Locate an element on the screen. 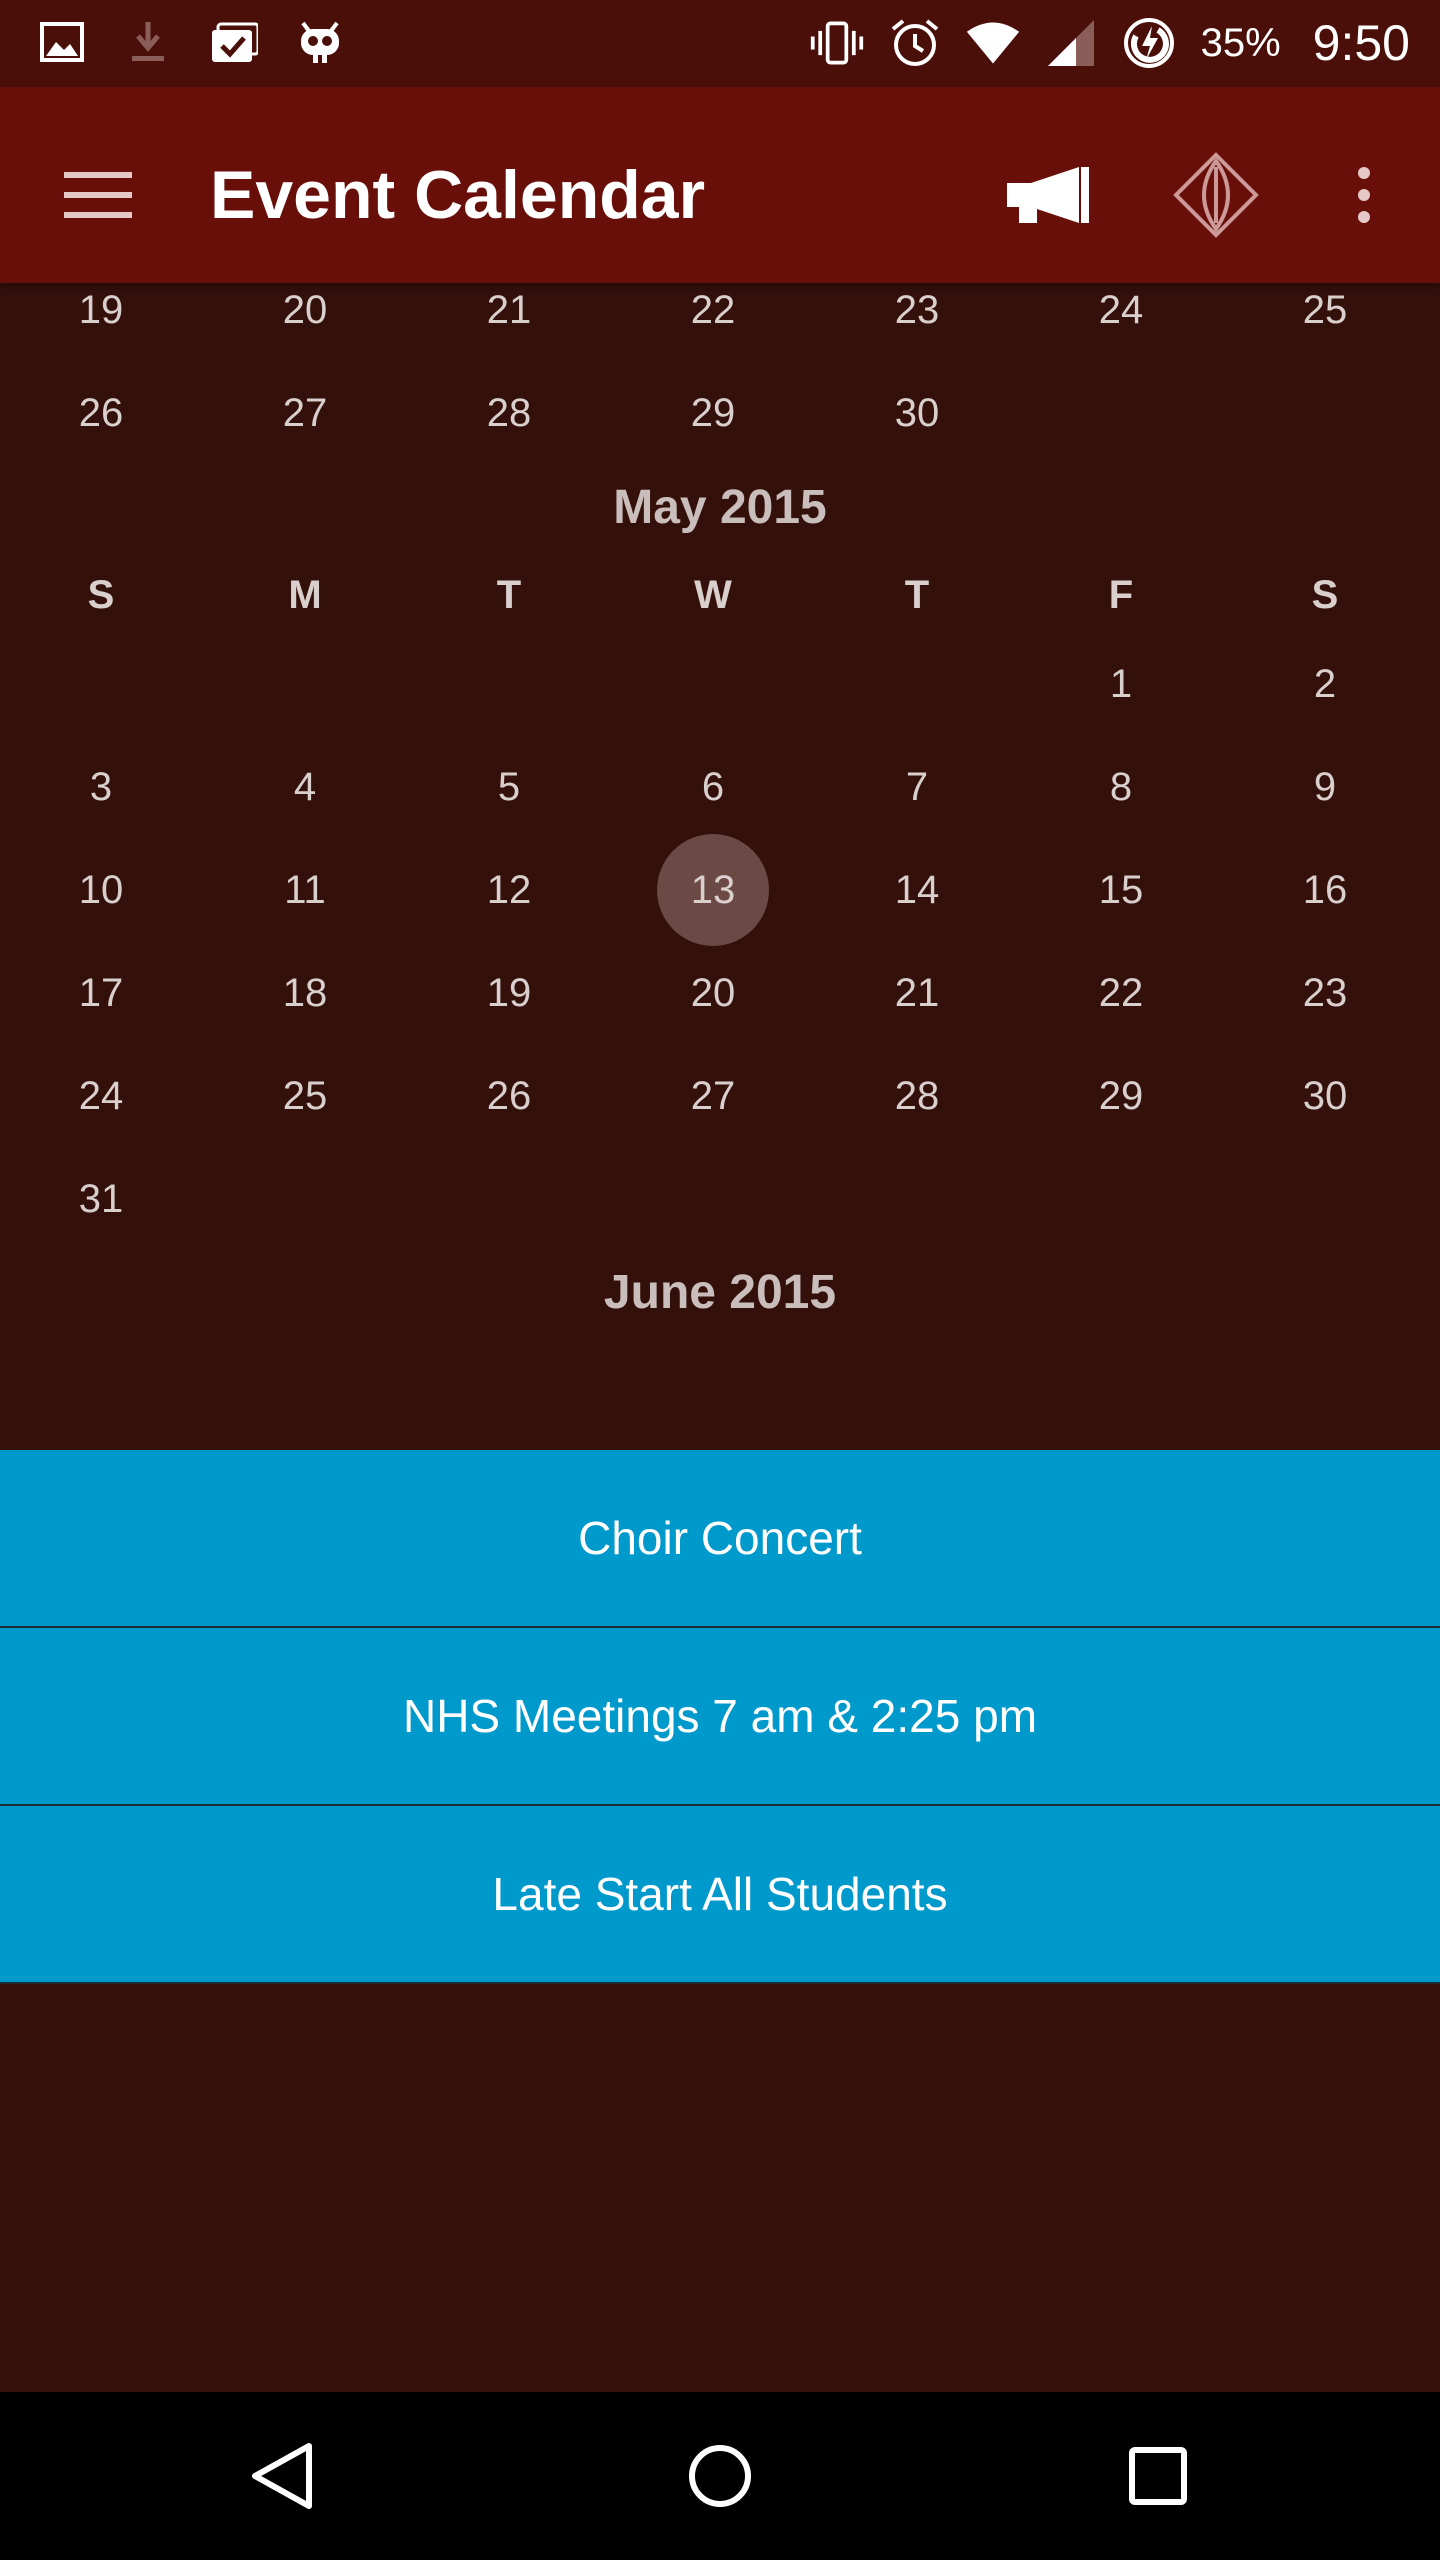  megaphone-icon is located at coordinates (1046, 195).